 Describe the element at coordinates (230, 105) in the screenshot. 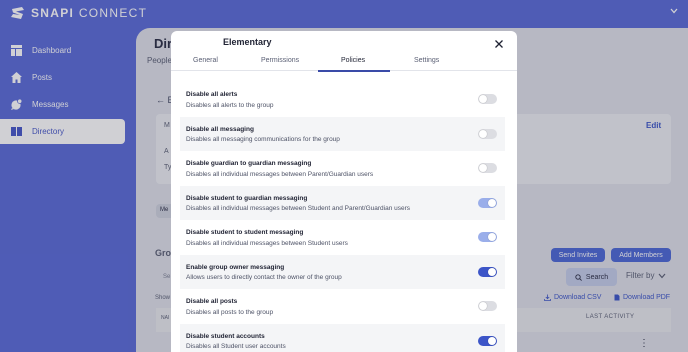

I see `policy-description: Disables all alerts to the group` at that location.